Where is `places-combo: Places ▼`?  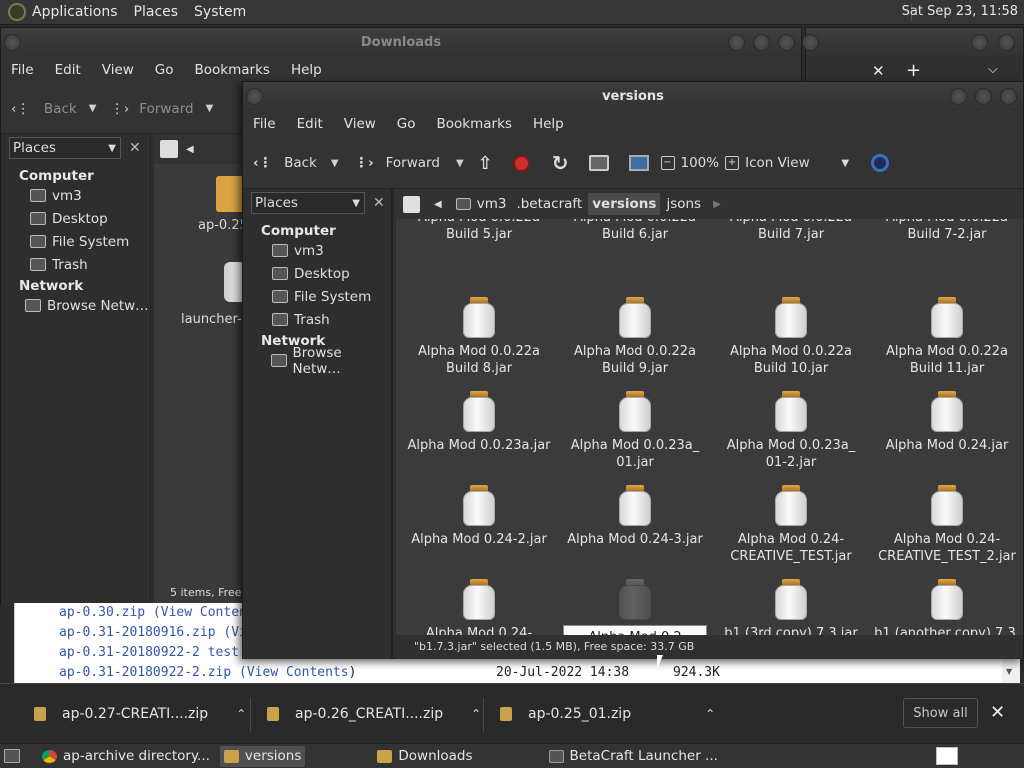 places-combo: Places ▼ is located at coordinates (65, 148).